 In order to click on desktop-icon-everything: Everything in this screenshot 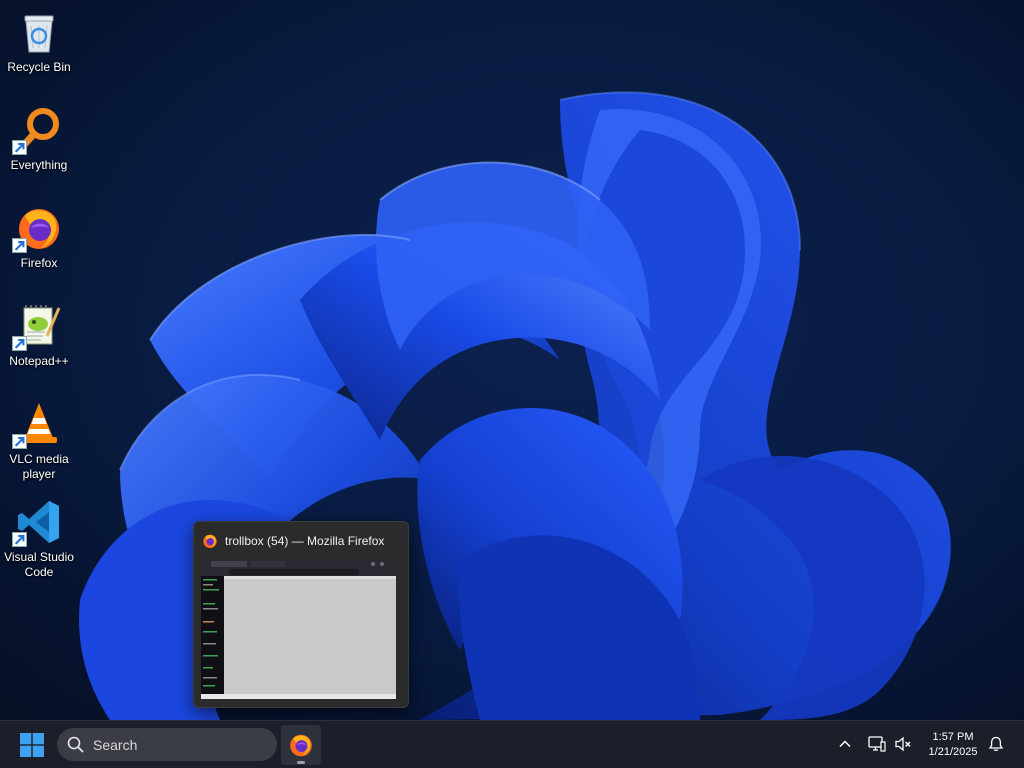, I will do `click(39, 139)`.